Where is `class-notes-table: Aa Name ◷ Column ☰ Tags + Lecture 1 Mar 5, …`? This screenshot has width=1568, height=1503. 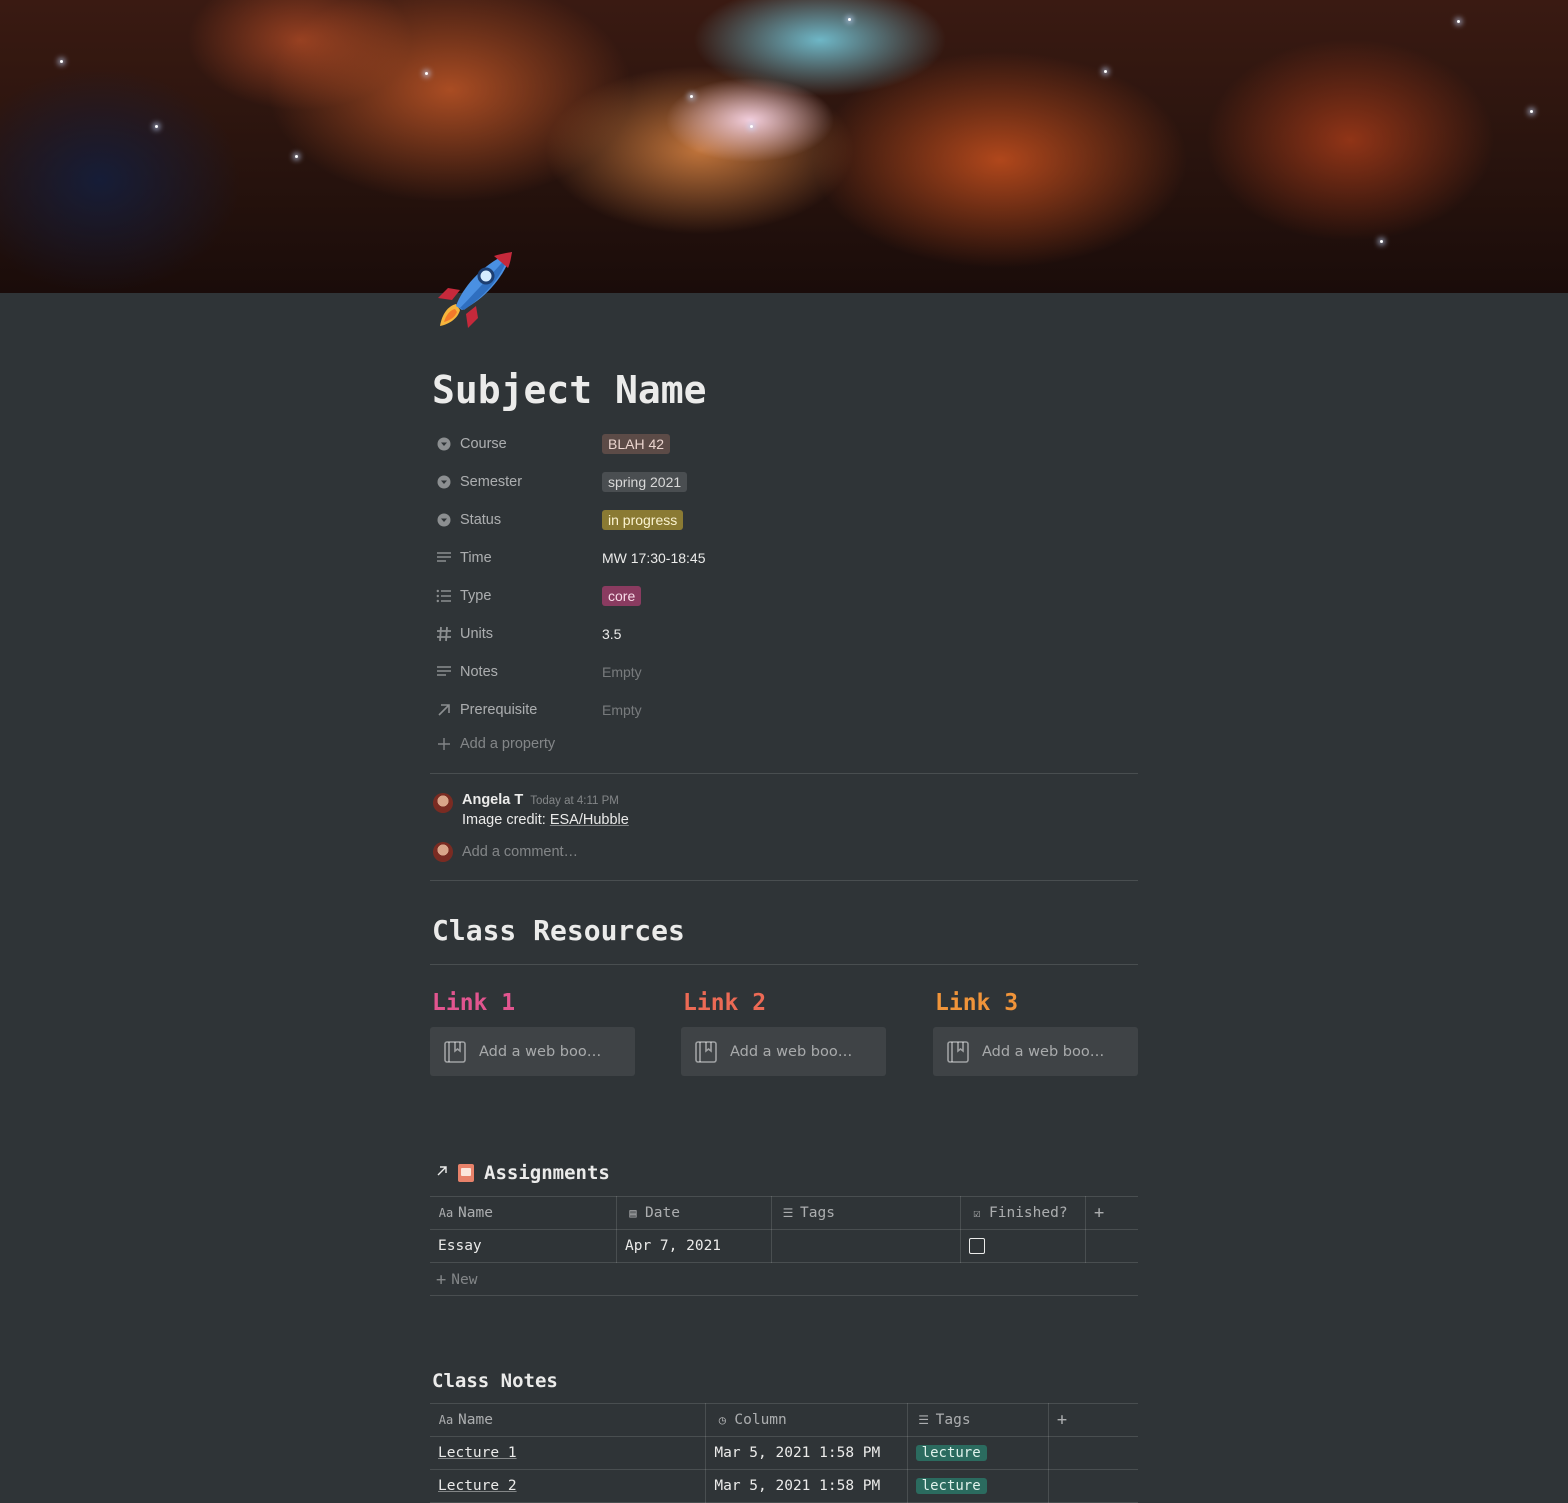 class-notes-table: Aa Name ◷ Column ☰ Tags + Lecture 1 Mar 5, … is located at coordinates (784, 1453).